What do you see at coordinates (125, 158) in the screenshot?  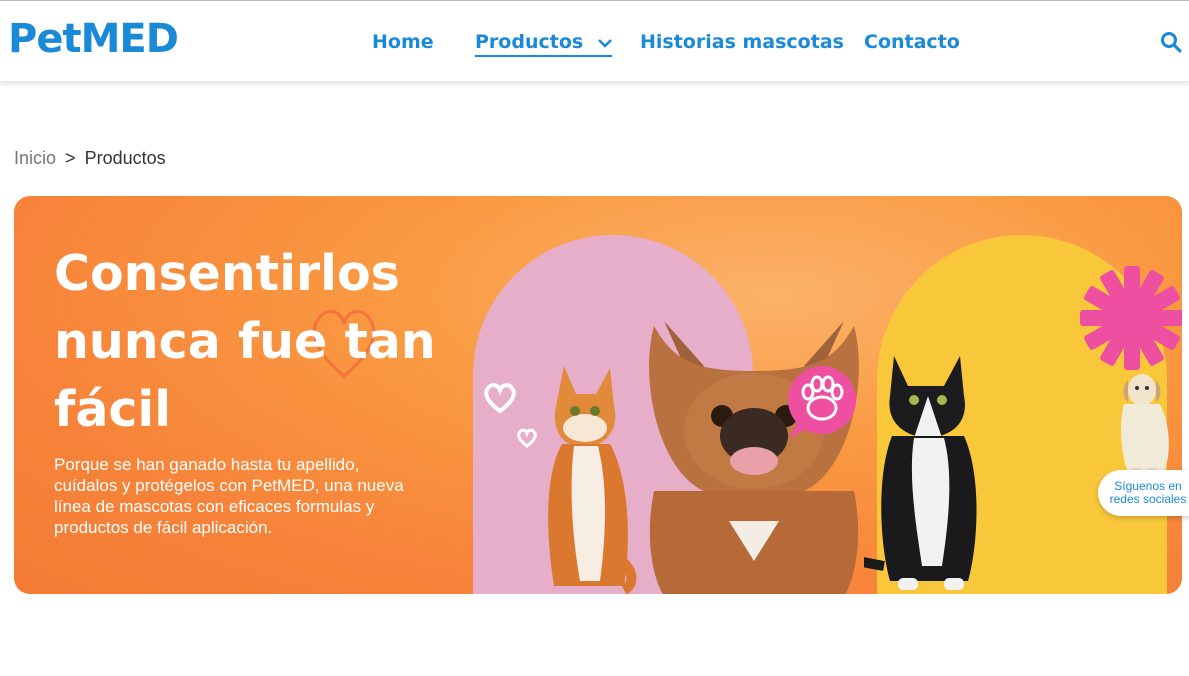 I see `breadcrumb-current: Productos` at bounding box center [125, 158].